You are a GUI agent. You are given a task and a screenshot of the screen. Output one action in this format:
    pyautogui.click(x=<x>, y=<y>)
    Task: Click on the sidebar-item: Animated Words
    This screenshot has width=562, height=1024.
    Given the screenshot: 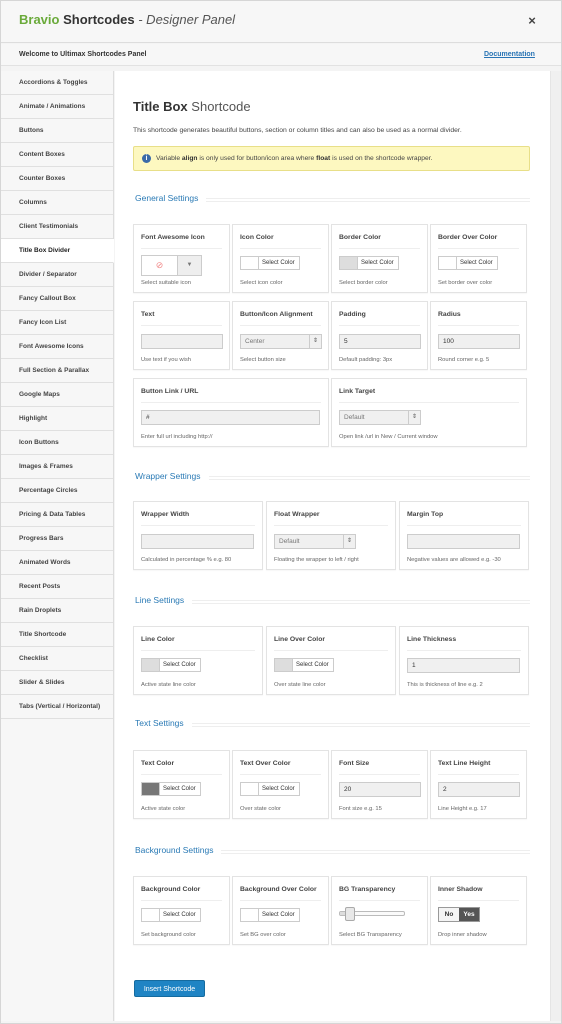 What is the action you would take?
    pyautogui.click(x=57, y=563)
    